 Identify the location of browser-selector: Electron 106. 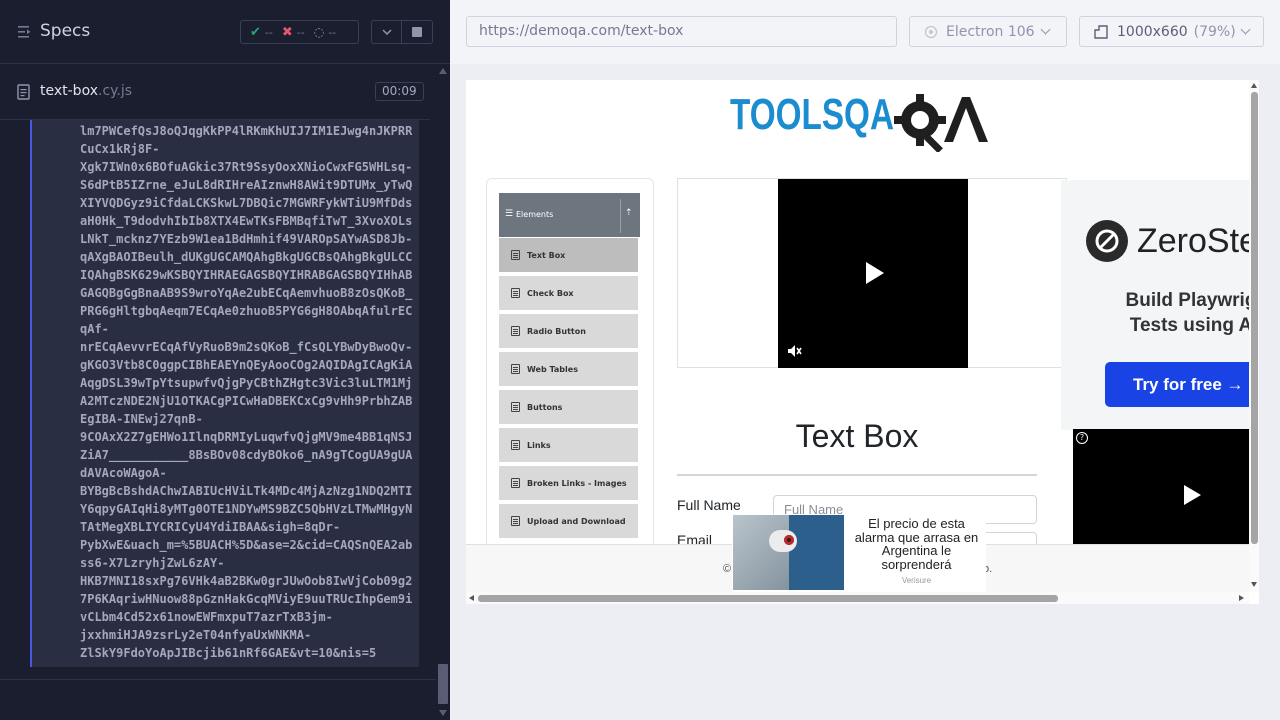
(988, 31).